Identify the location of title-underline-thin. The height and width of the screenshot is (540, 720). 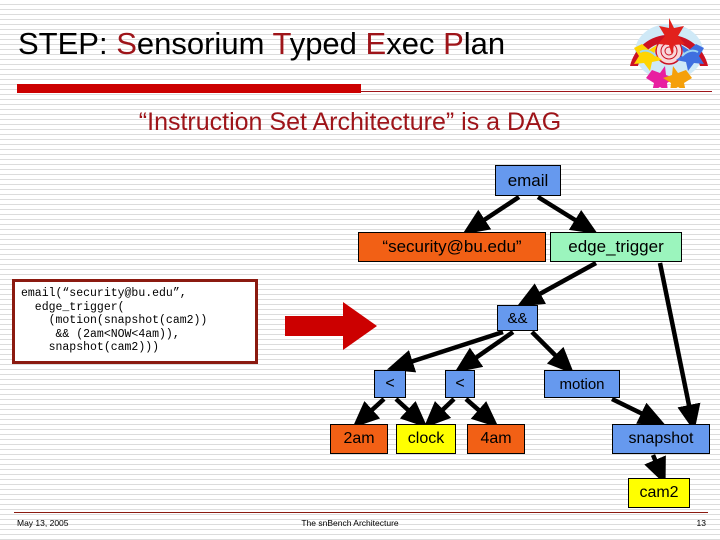
(536, 91).